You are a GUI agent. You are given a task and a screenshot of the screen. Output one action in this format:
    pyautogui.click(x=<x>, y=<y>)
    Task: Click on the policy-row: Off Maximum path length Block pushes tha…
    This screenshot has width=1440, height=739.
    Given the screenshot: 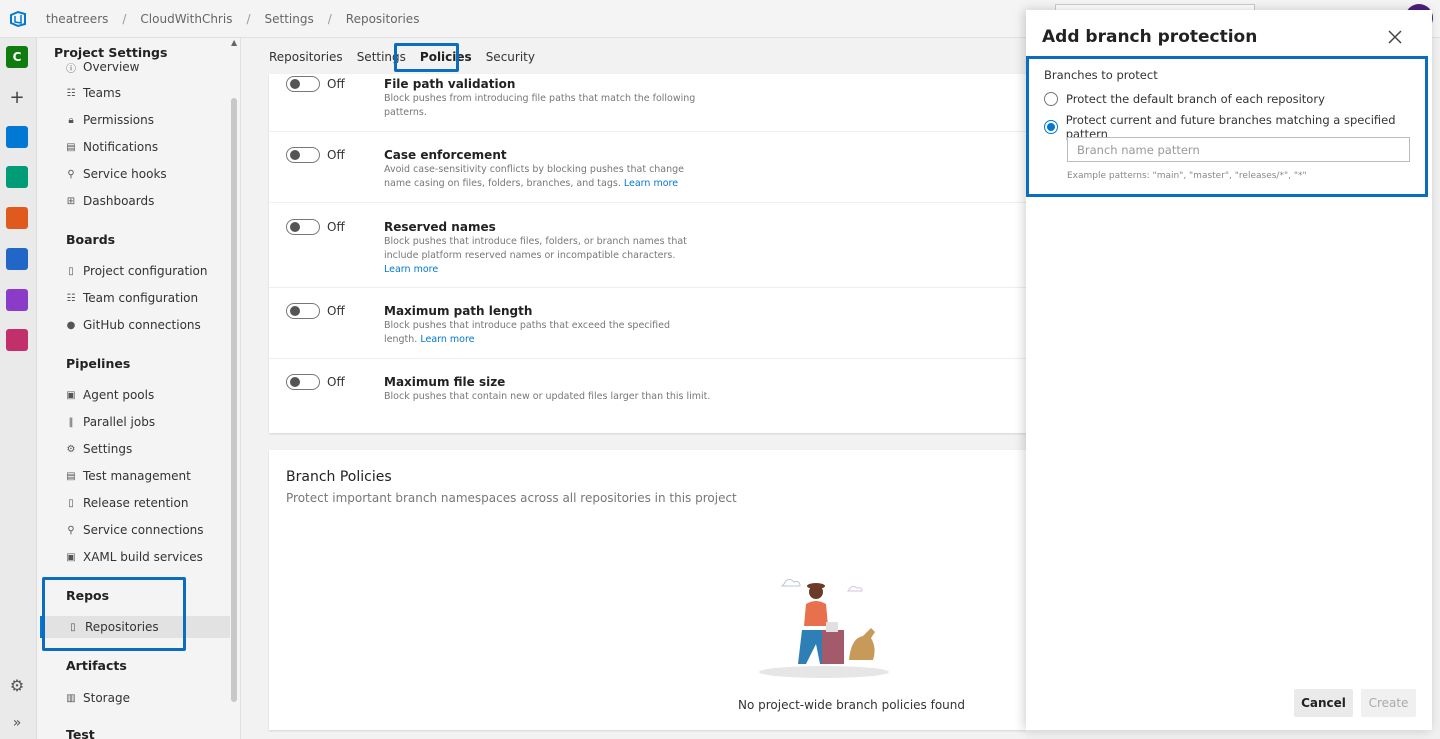 What is the action you would take?
    pyautogui.click(x=647, y=323)
    